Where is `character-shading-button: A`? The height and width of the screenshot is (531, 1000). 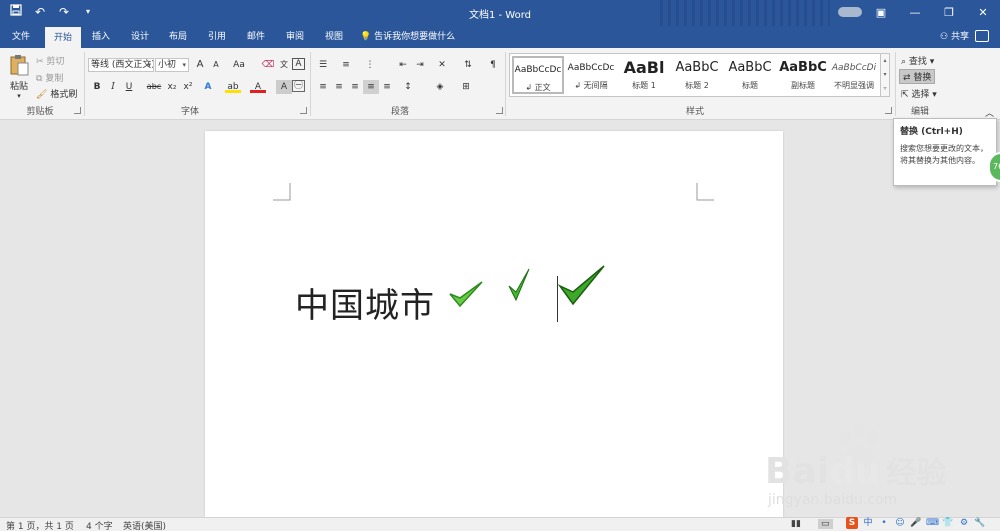
character-shading-button: A is located at coordinates (284, 87).